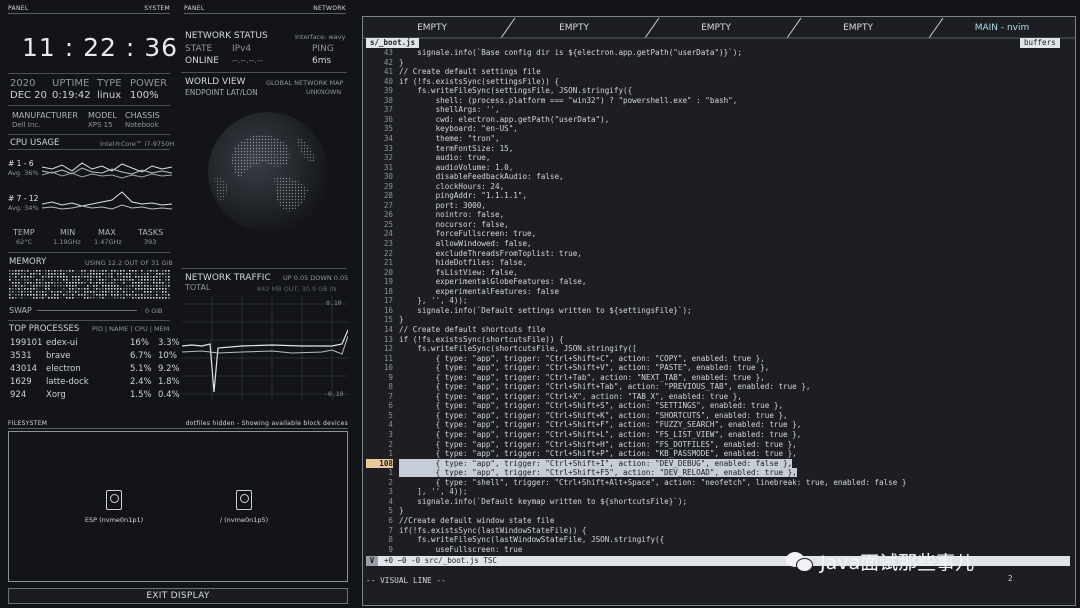 Image resolution: width=1080 pixels, height=608 pixels. What do you see at coordinates (316, 278) in the screenshot?
I see `traffic-rate: UP 0.05 DOWN 0.05` at bounding box center [316, 278].